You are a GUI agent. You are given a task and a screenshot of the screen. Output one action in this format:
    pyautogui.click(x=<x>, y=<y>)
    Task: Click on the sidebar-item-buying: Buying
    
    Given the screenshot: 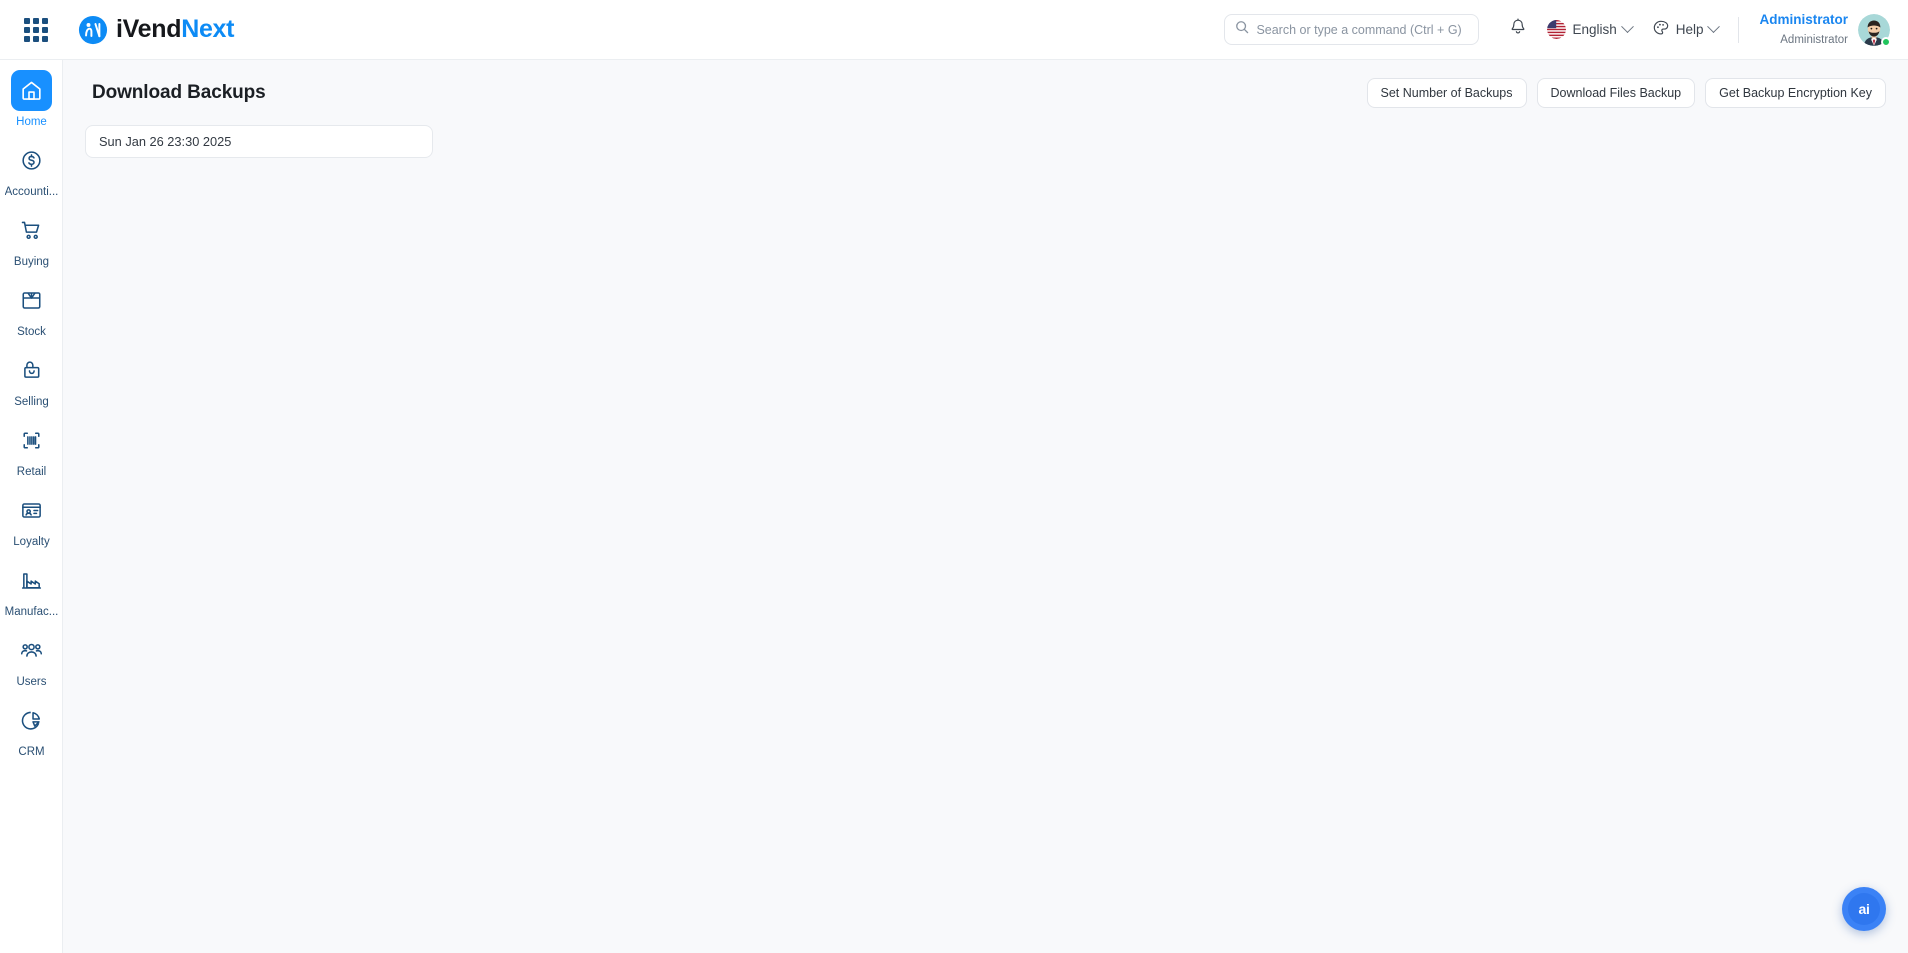 What is the action you would take?
    pyautogui.click(x=31, y=241)
    